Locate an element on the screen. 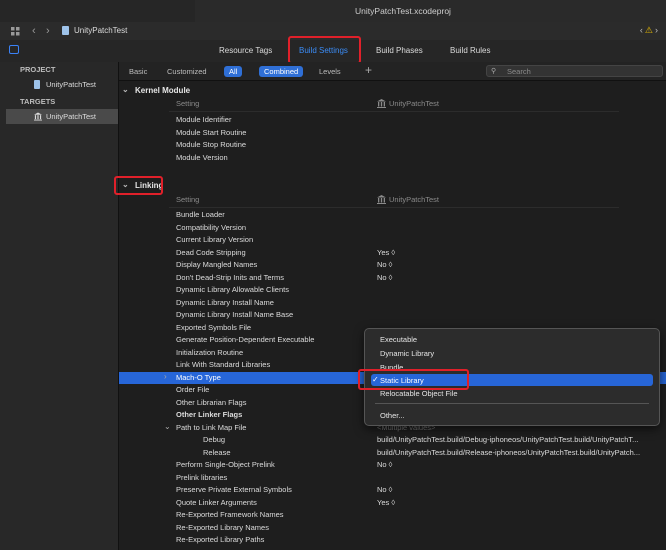 The height and width of the screenshot is (550, 666). menu-separator is located at coordinates (512, 403).